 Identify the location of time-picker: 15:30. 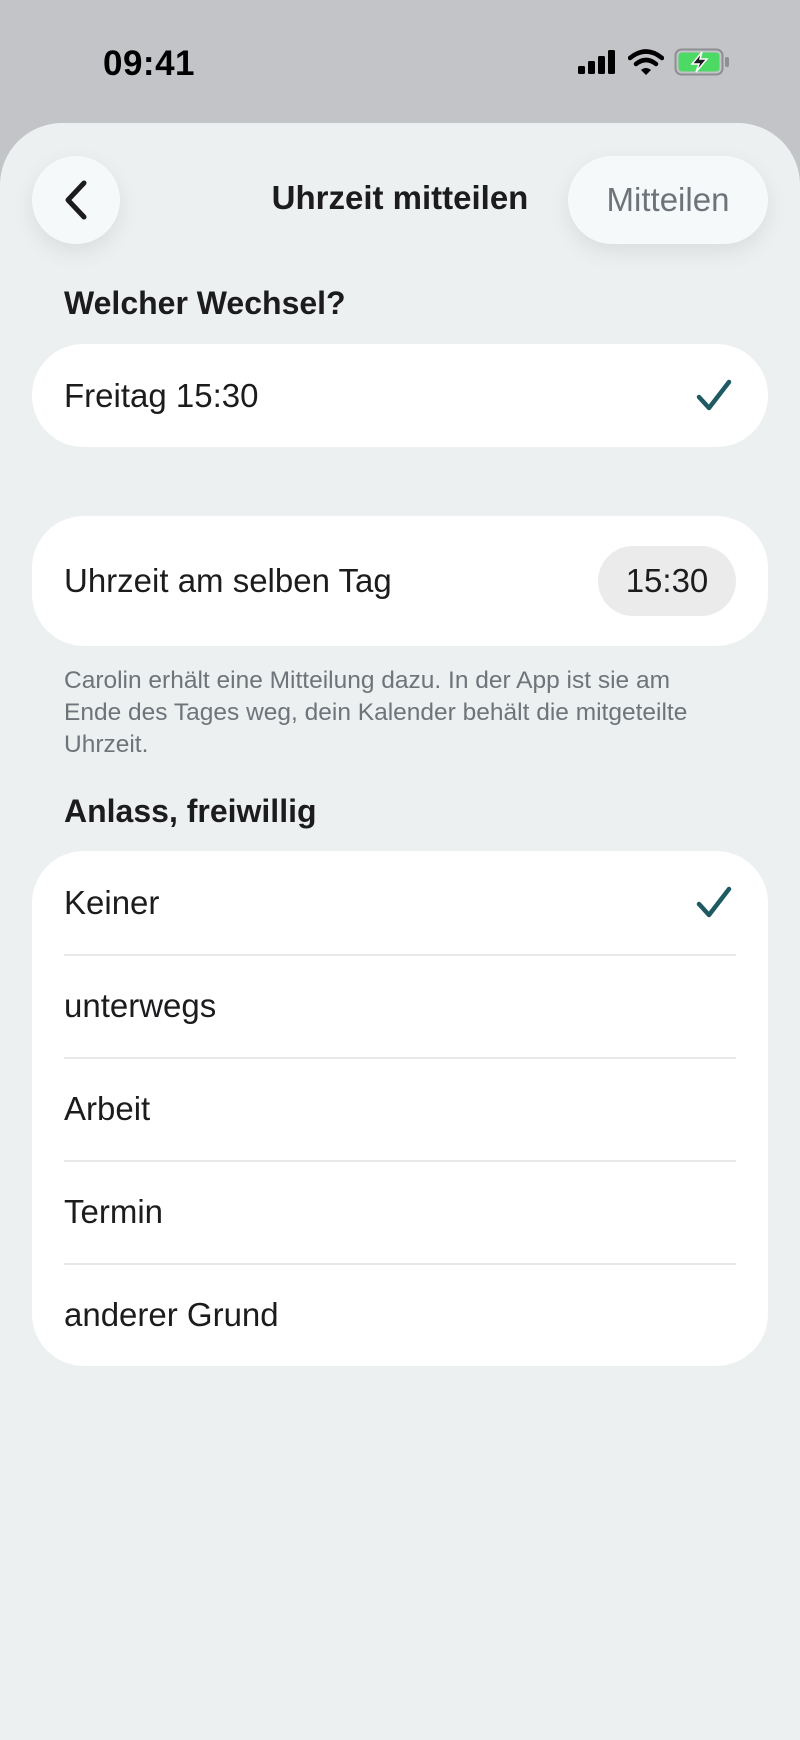
(667, 581).